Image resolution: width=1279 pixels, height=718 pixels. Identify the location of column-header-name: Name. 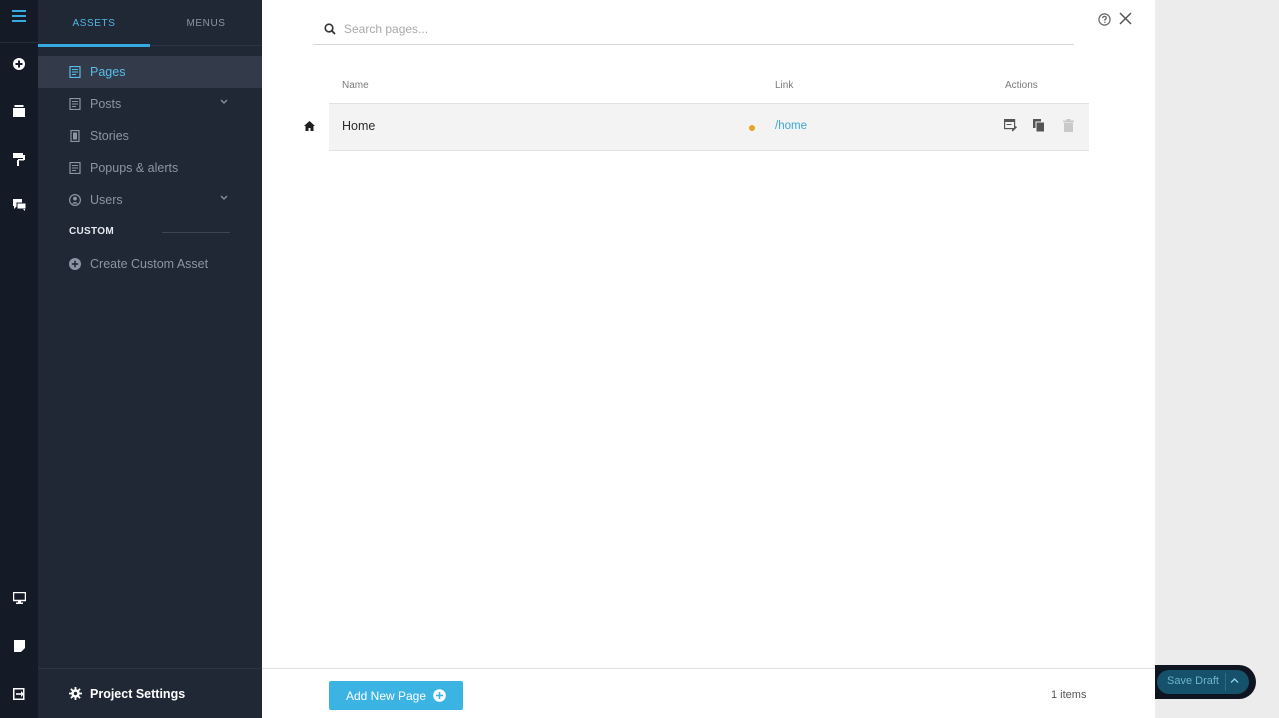
(355, 85).